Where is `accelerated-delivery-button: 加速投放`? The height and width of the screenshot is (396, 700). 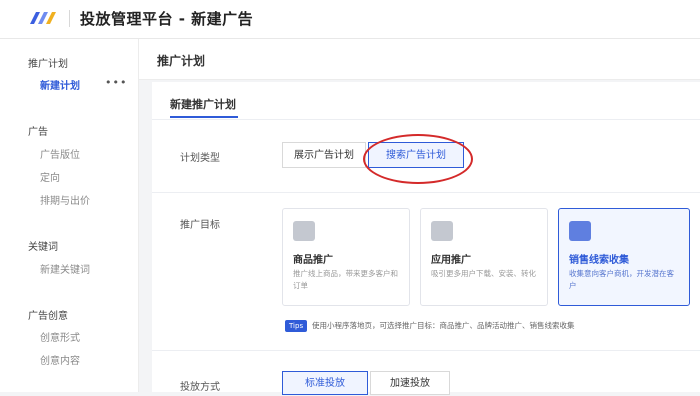 accelerated-delivery-button: 加速投放 is located at coordinates (410, 383).